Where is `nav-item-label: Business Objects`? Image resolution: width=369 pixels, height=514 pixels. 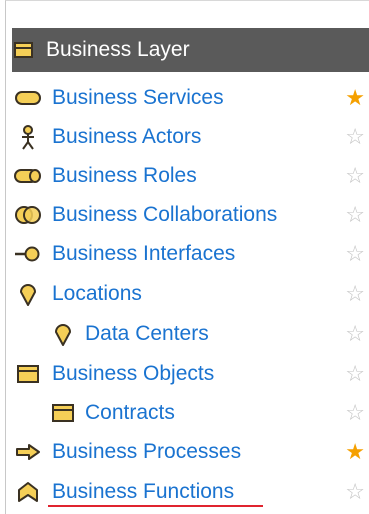 nav-item-label: Business Objects is located at coordinates (133, 374).